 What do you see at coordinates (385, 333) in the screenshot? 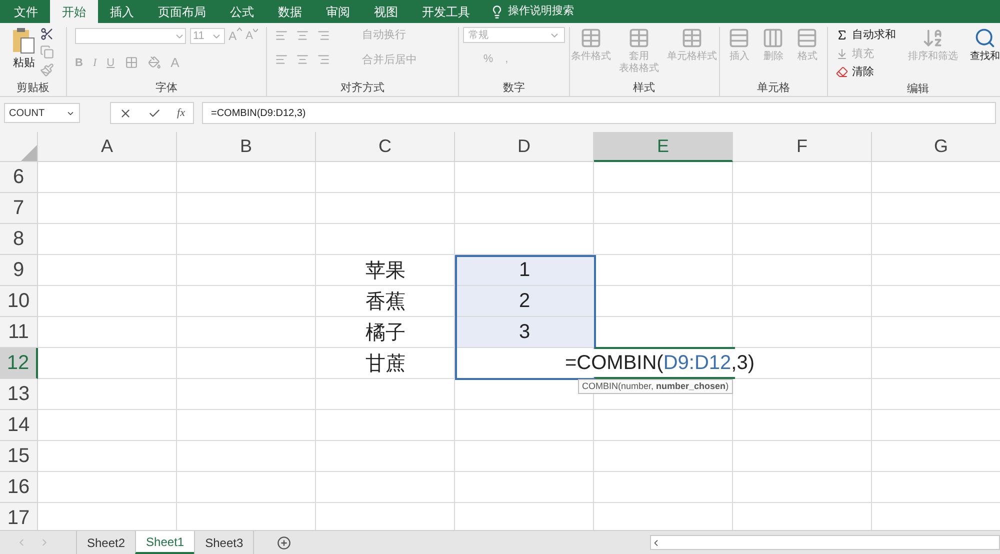
I see `table-cell-text: 橘子` at bounding box center [385, 333].